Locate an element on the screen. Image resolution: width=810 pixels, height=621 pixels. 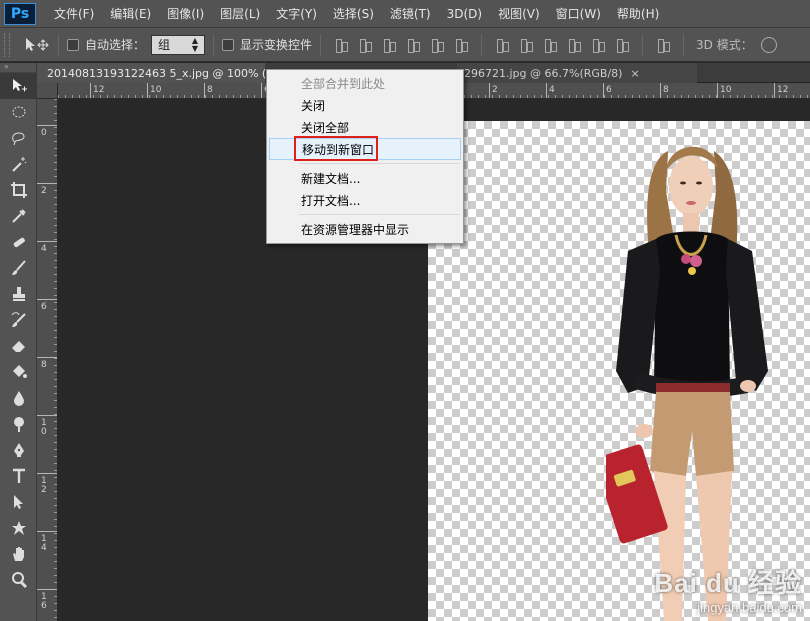
menu-layer: 图层(L) is located at coordinates (240, 14).